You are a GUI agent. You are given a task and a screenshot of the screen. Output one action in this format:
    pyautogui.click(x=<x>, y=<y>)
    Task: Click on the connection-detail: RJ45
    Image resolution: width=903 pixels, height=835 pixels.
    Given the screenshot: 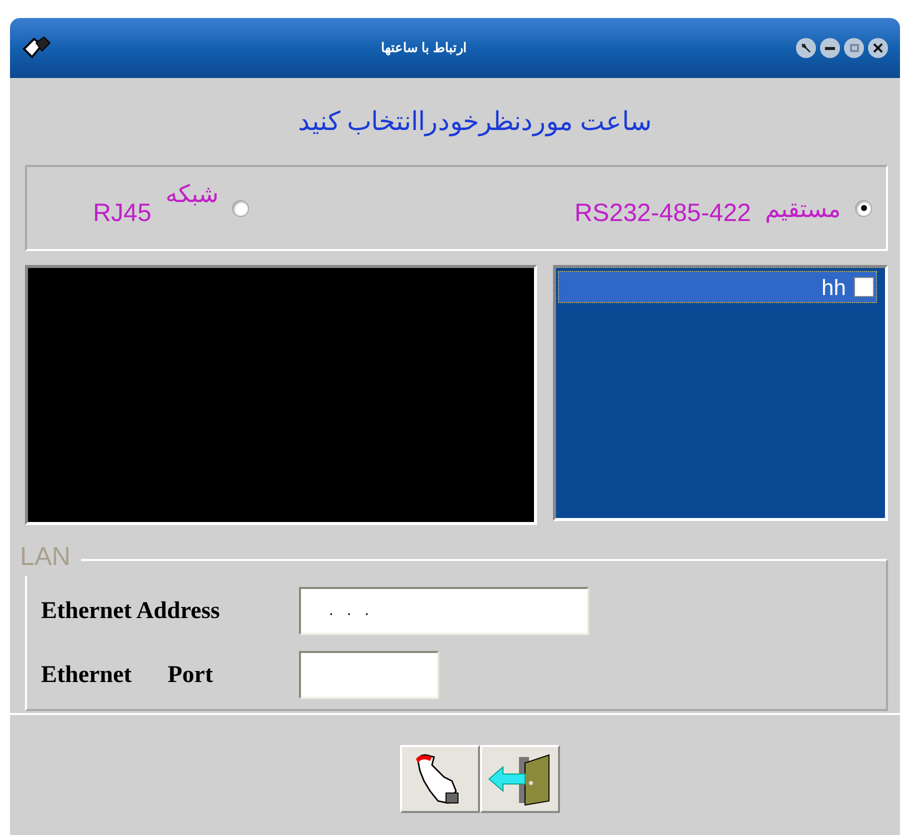 What is the action you would take?
    pyautogui.click(x=122, y=214)
    